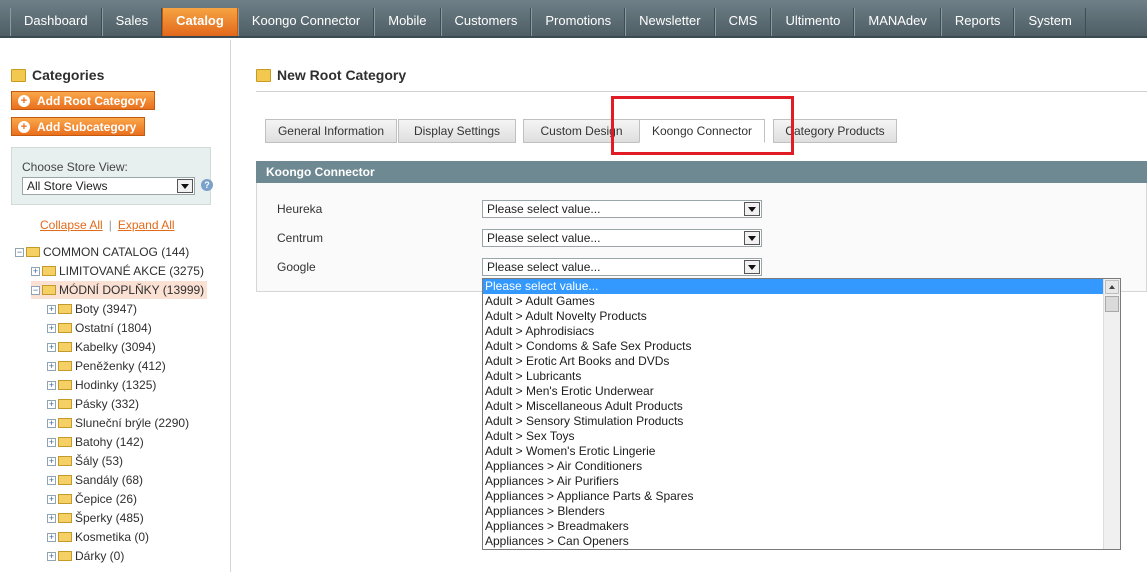  Describe the element at coordinates (793, 346) in the screenshot. I see `dropdown-option: Adult > Condoms & Safe Sex Products` at that location.